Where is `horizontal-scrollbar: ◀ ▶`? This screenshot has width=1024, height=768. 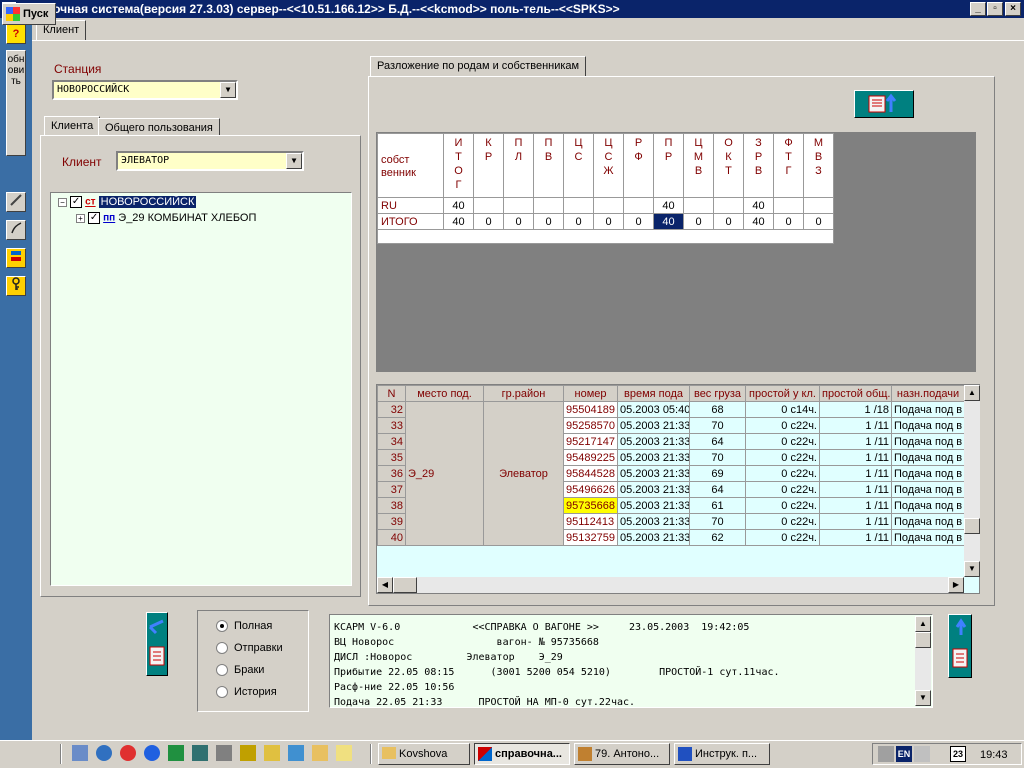 horizontal-scrollbar: ◀ ▶ is located at coordinates (670, 585).